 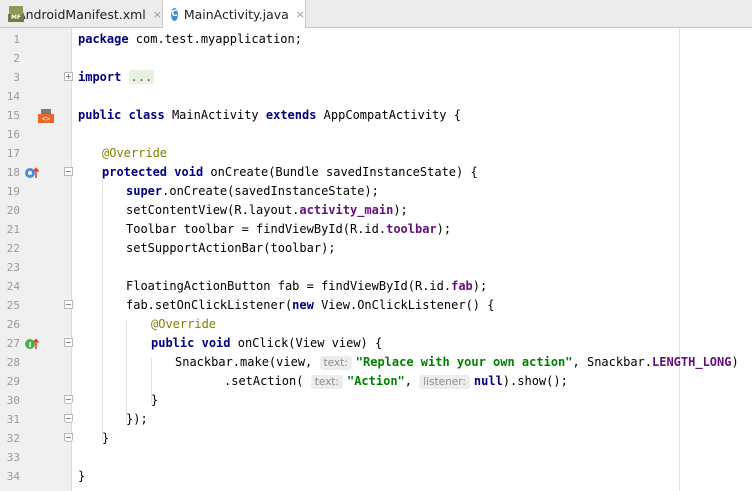 What do you see at coordinates (388, 115) in the screenshot?
I see `code-text: AppCompatActivity {` at bounding box center [388, 115].